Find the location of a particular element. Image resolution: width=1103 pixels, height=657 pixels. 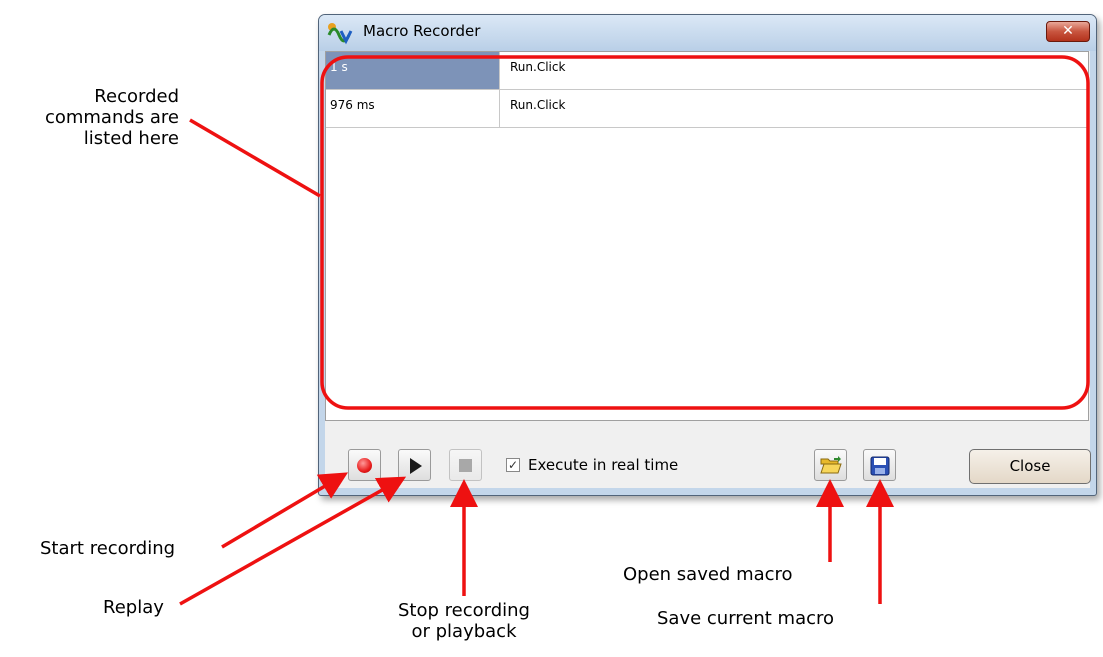

list-note: Recorded commands are listed here is located at coordinates (112, 117).